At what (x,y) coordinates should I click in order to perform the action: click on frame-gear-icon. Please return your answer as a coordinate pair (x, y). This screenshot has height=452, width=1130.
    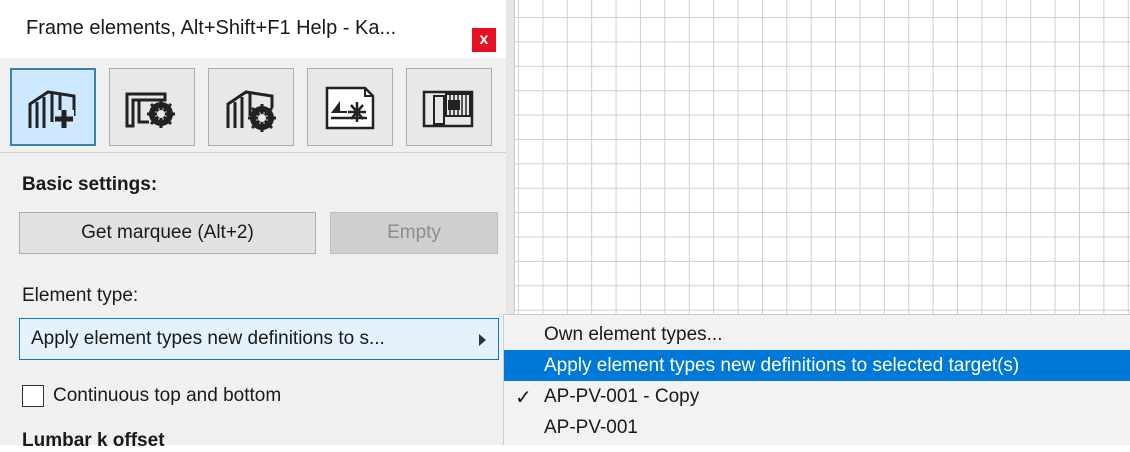
    Looking at the image, I should click on (150, 110).